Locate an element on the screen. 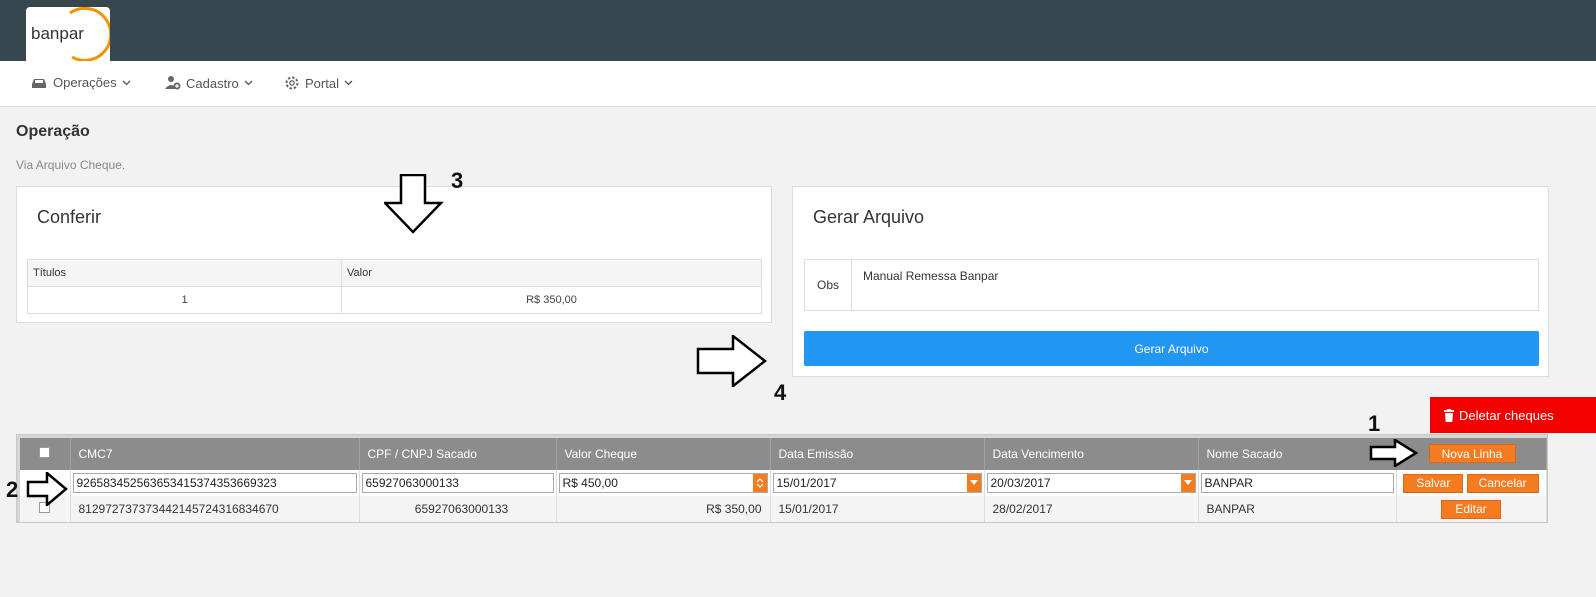  user-add-icon is located at coordinates (173, 83).